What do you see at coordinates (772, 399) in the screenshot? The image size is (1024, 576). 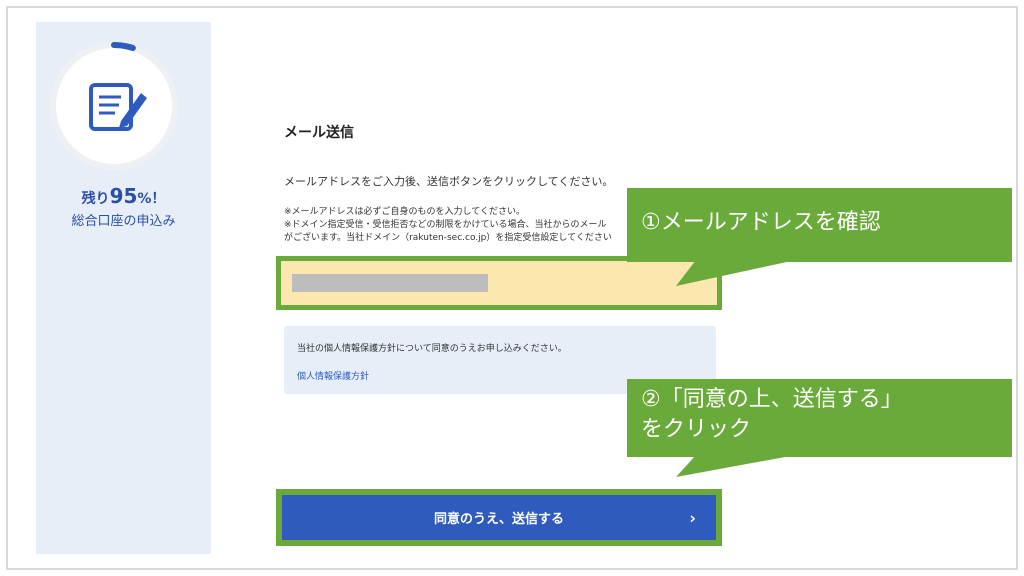 I see `callout-step-2-line-1: ②「同意の上、送信する」` at bounding box center [772, 399].